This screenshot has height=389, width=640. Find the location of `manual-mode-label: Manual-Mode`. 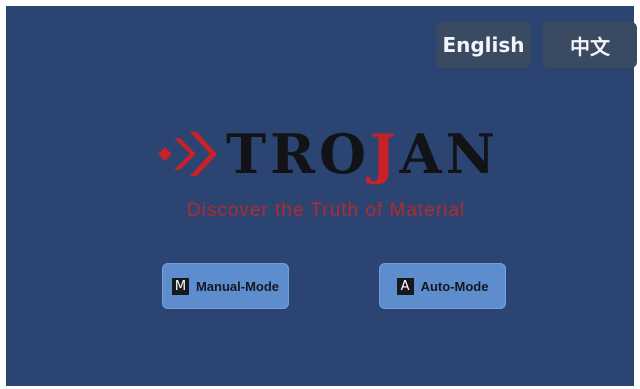

manual-mode-label: Manual-Mode is located at coordinates (237, 286).